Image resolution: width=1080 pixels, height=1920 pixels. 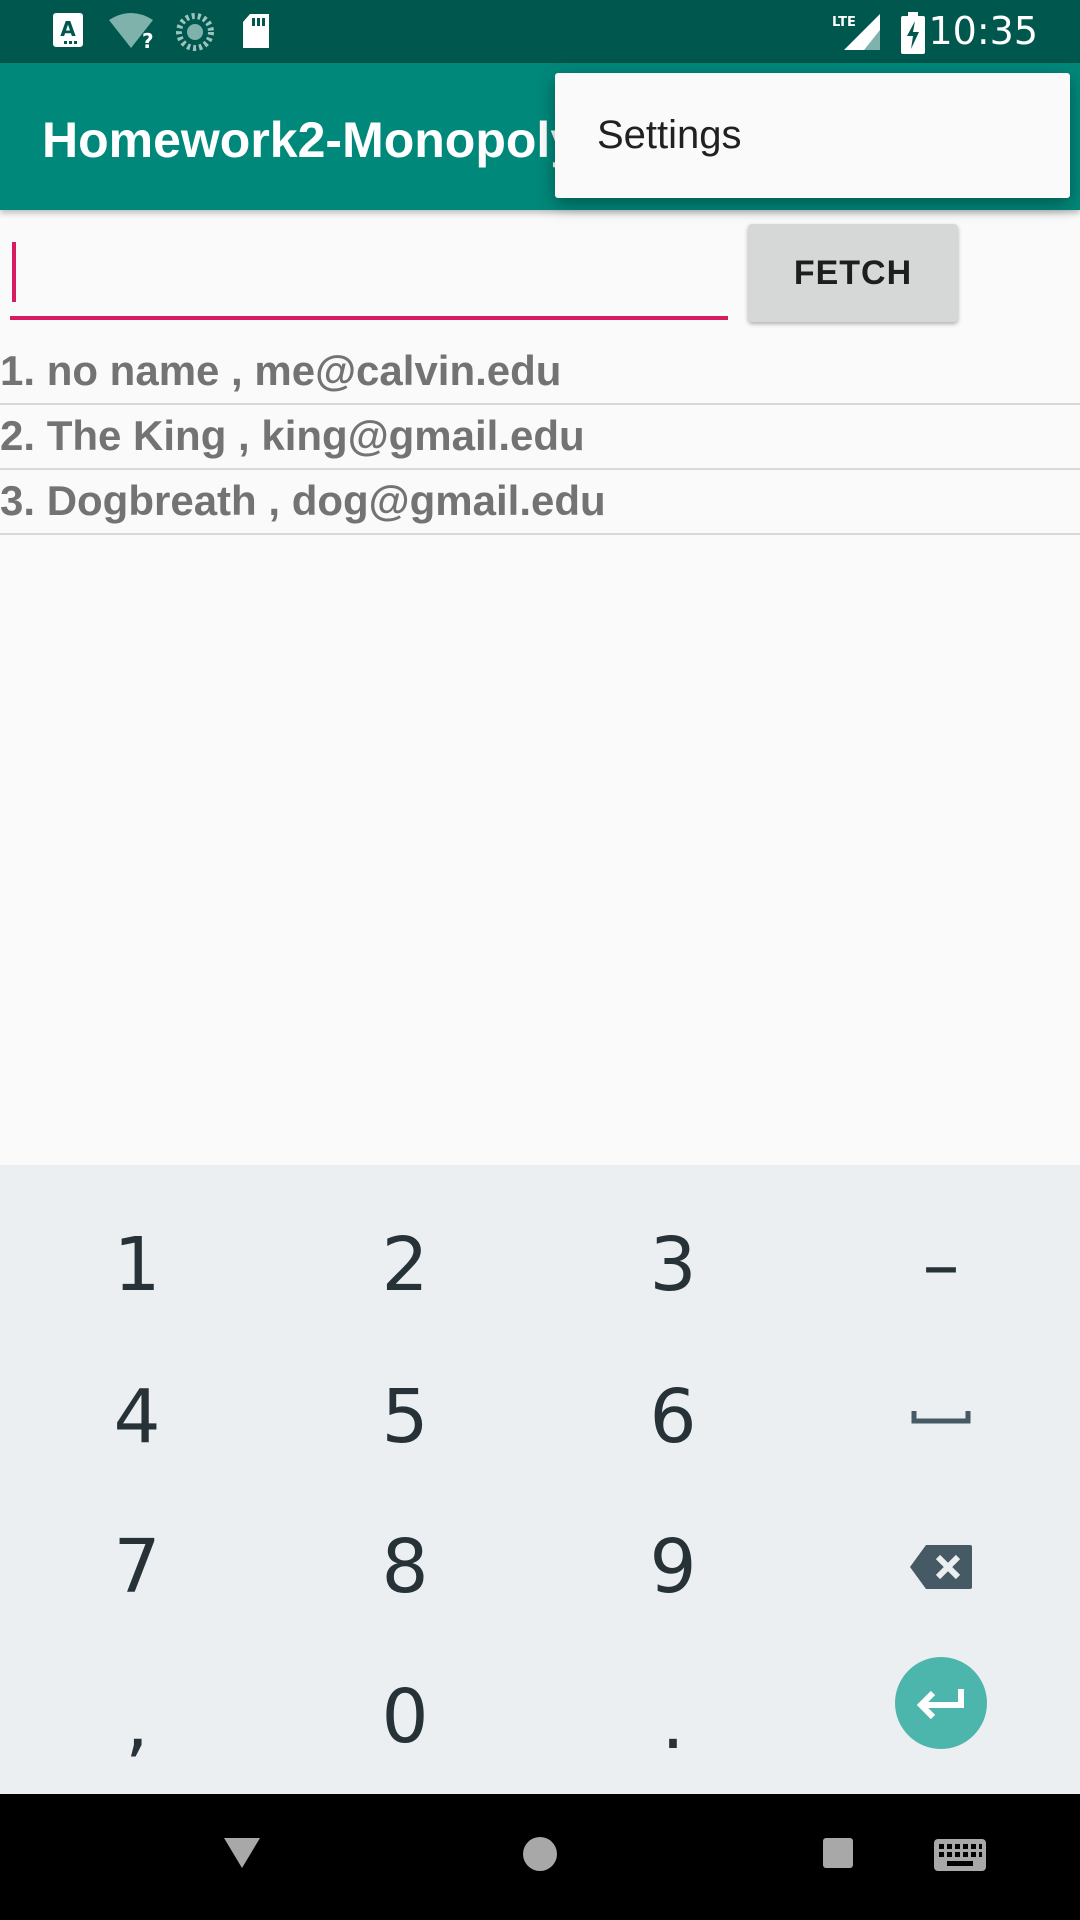 What do you see at coordinates (941, 1265) in the screenshot?
I see `key-minus: –` at bounding box center [941, 1265].